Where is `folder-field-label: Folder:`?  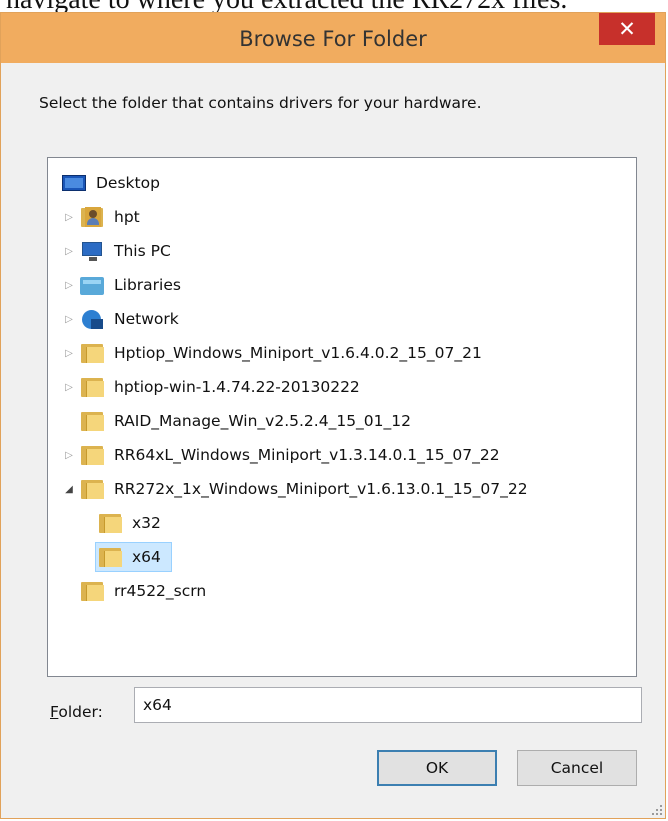
folder-field-label: Folder: is located at coordinates (76, 712).